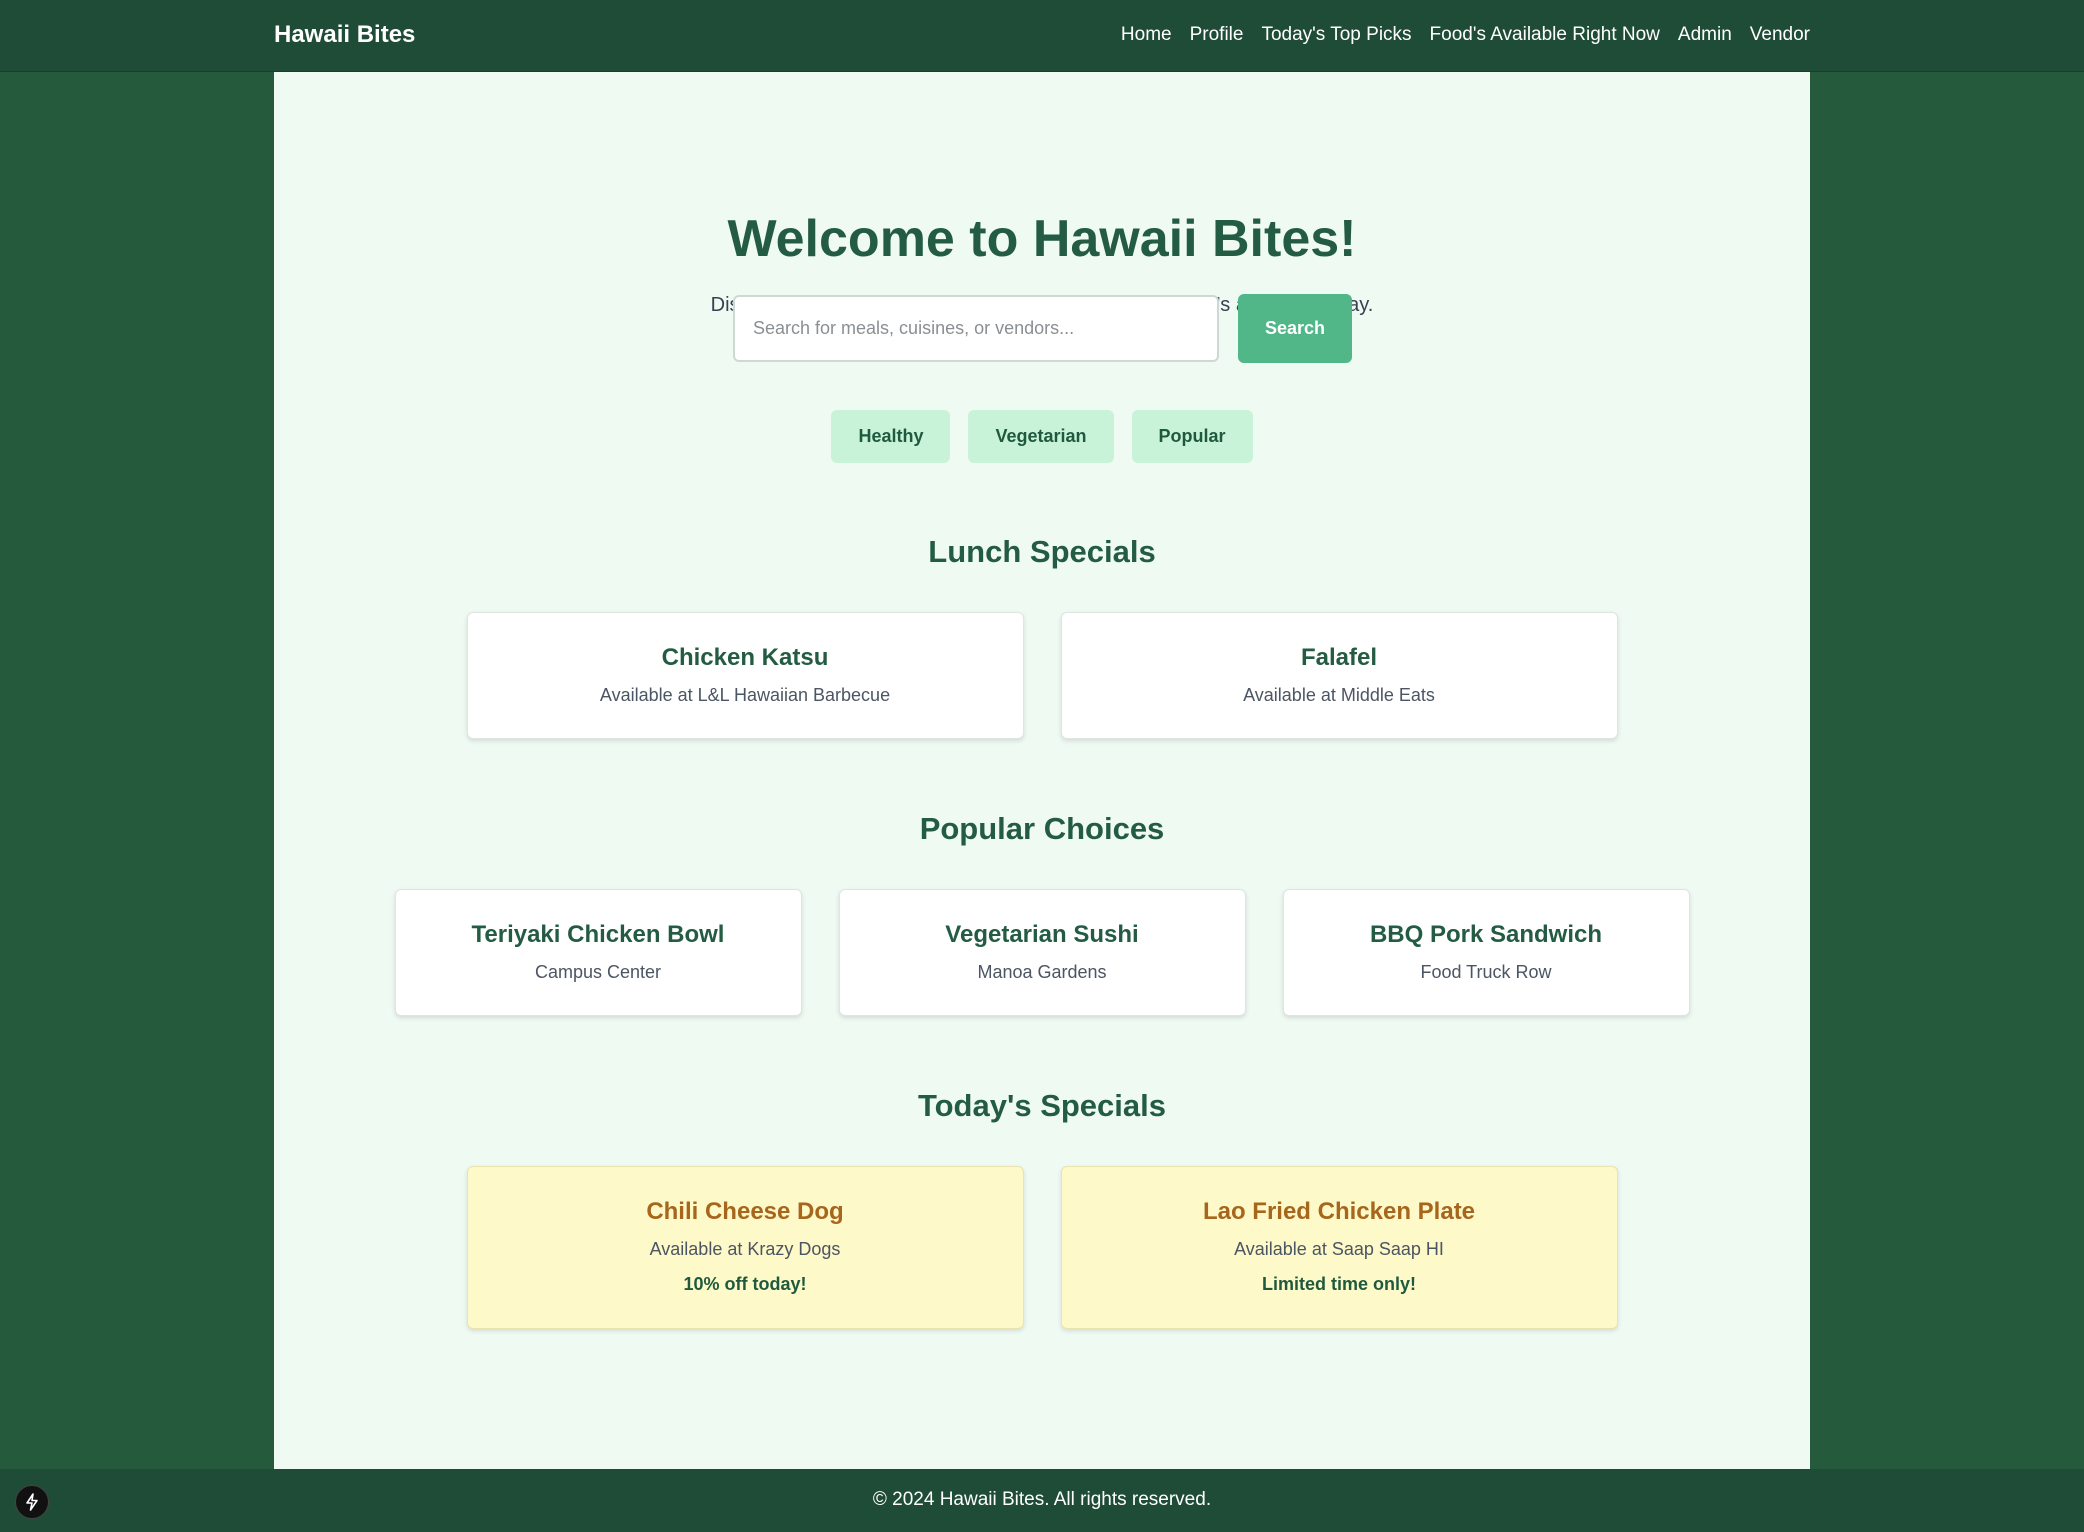  Describe the element at coordinates (1339, 1211) in the screenshot. I see `special-card-name: Lao Fried Chicken Plate` at that location.